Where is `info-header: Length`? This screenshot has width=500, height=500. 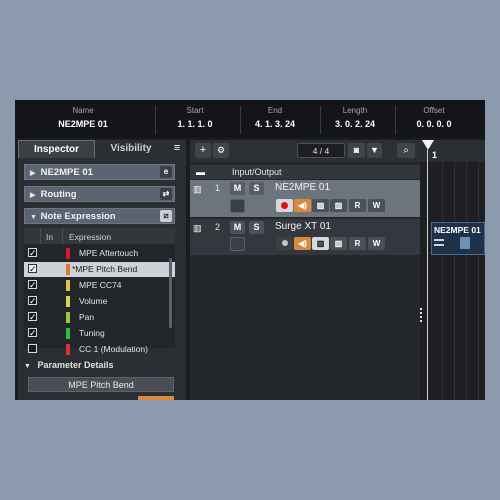
info-header: Length is located at coordinates (355, 110).